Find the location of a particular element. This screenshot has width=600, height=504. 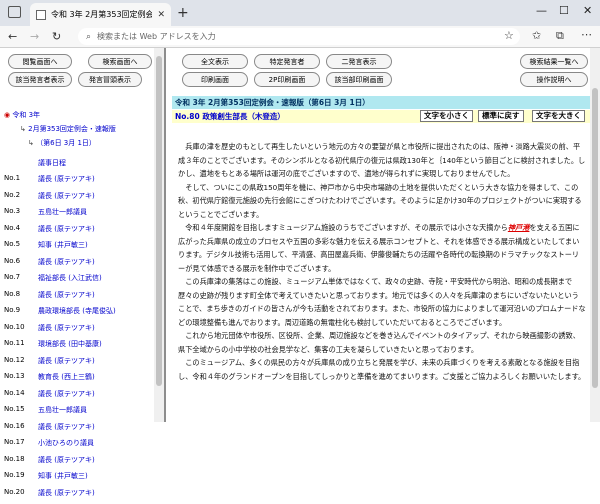

left-scrollbar-thumb is located at coordinates (159, 221).